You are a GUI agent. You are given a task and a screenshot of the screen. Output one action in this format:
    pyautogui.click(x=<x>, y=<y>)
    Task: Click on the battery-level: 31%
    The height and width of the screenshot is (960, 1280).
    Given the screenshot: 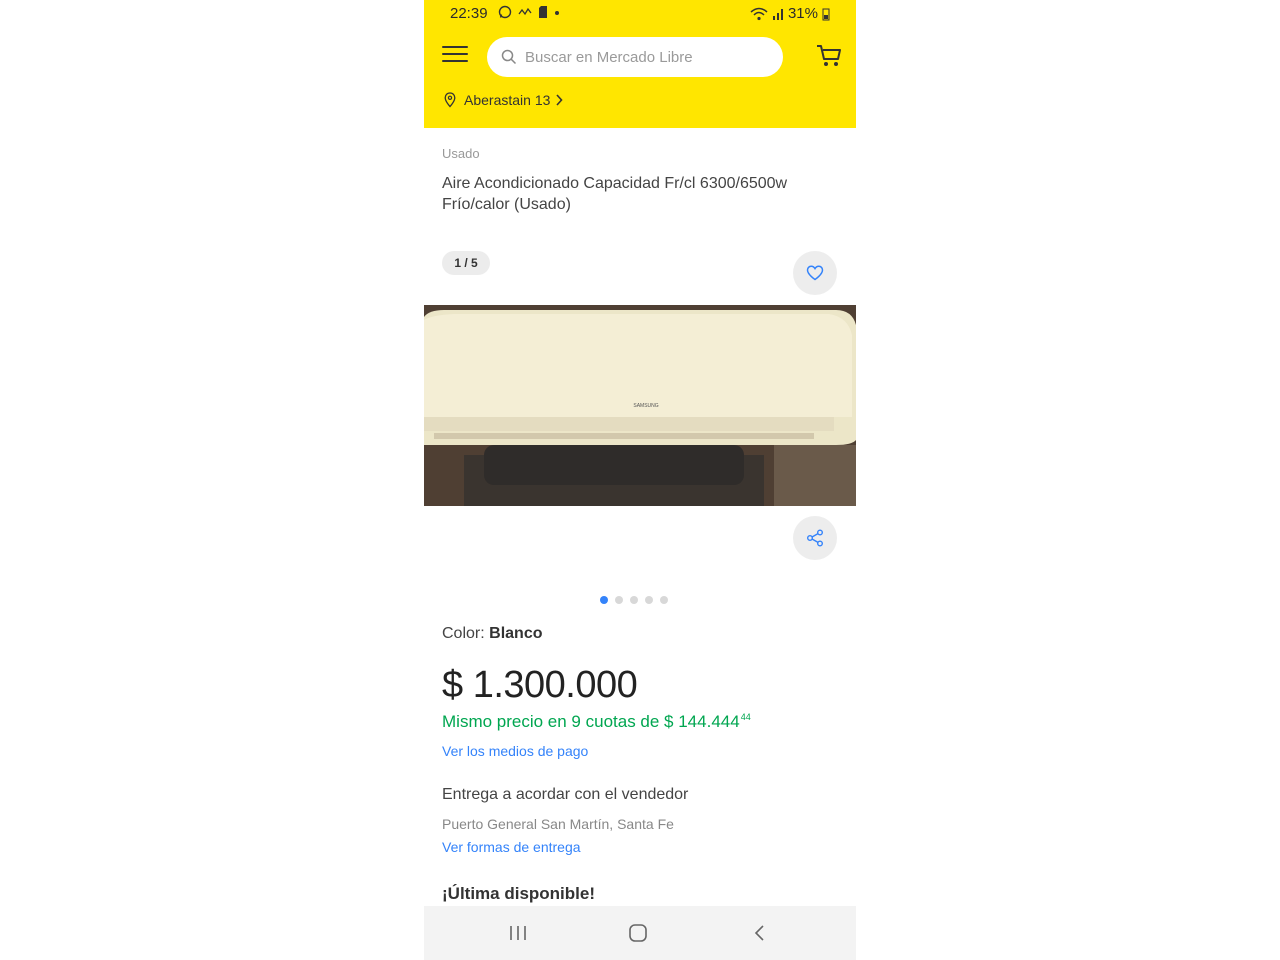 What is the action you would take?
    pyautogui.click(x=802, y=13)
    